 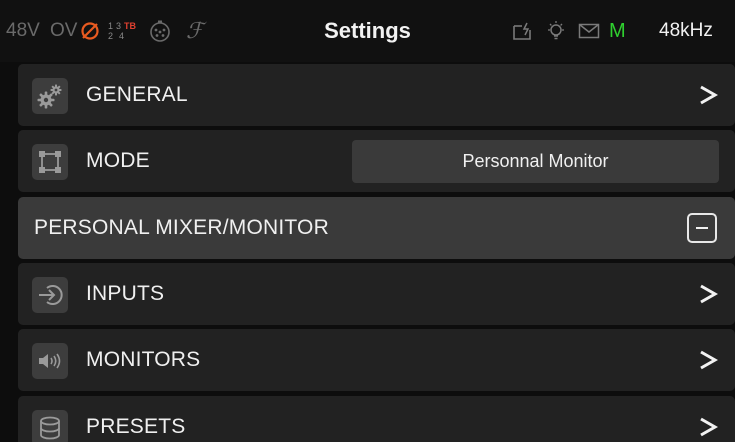 I want to click on channel-2: 2, so click(x=111, y=36).